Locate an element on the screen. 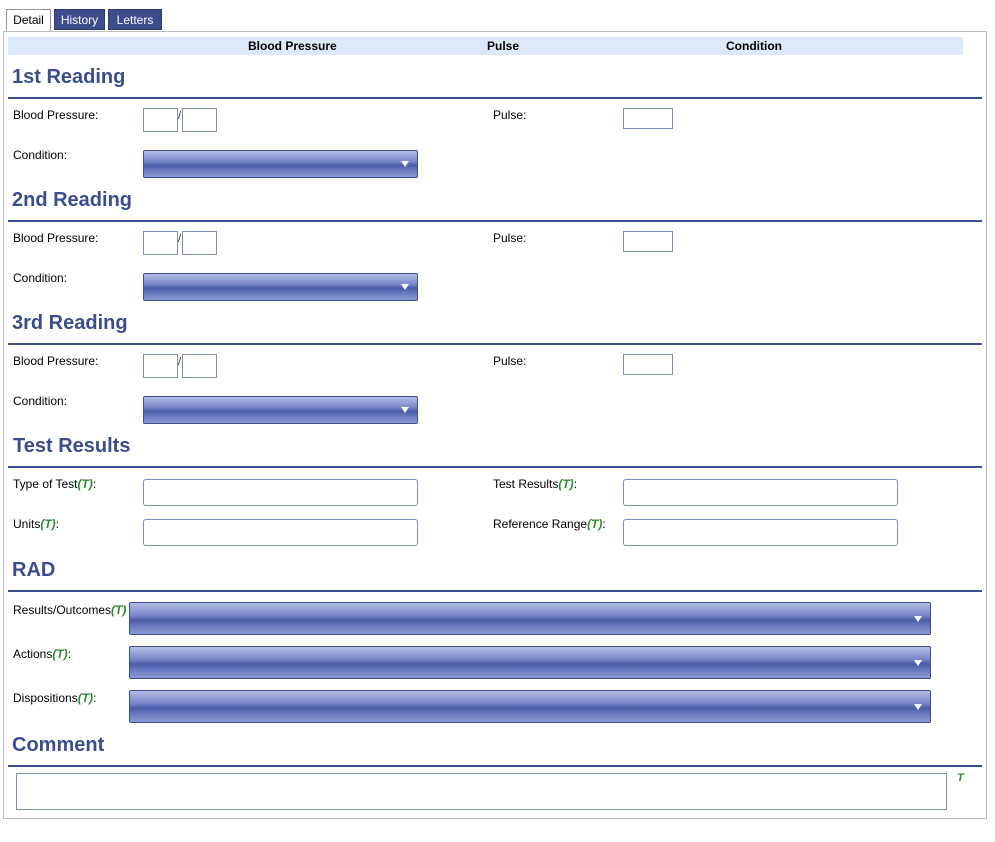 The height and width of the screenshot is (842, 995). dispositions-dropdown is located at coordinates (530, 706).